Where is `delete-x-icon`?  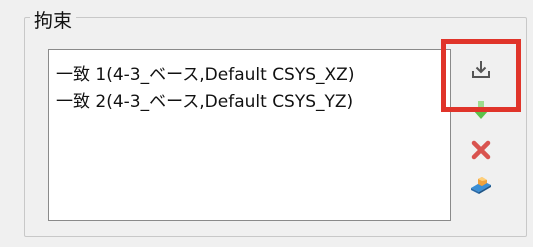
delete-x-icon is located at coordinates (481, 150).